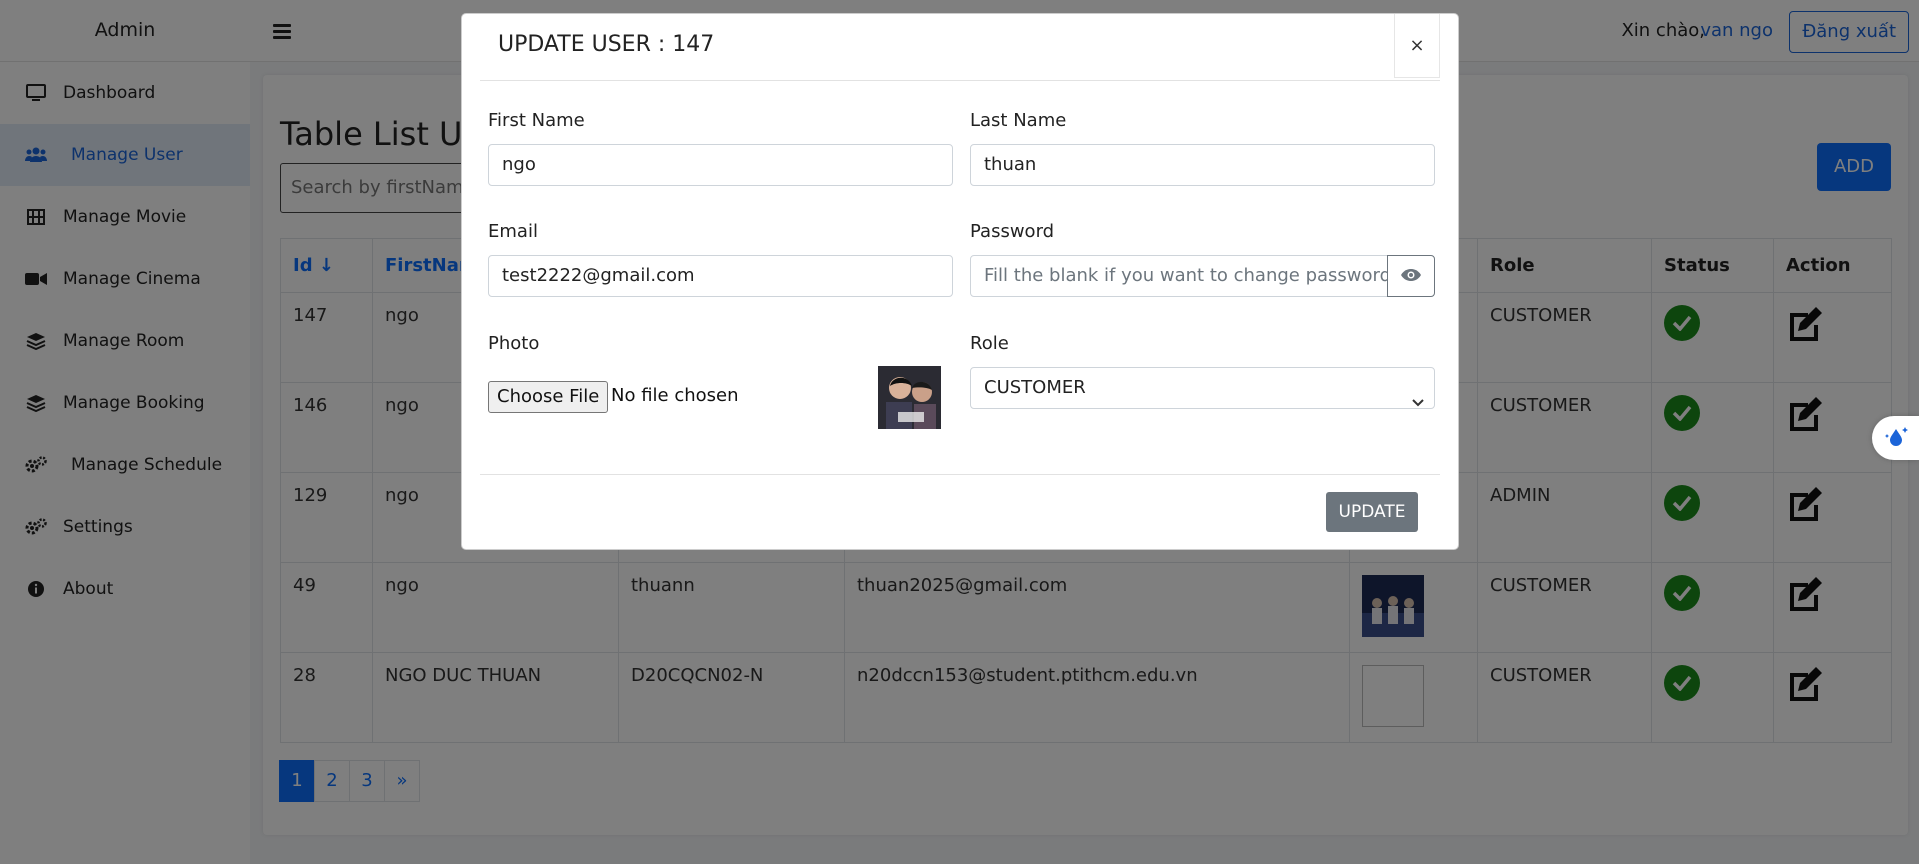  I want to click on first-name-field: ngo, so click(720, 165).